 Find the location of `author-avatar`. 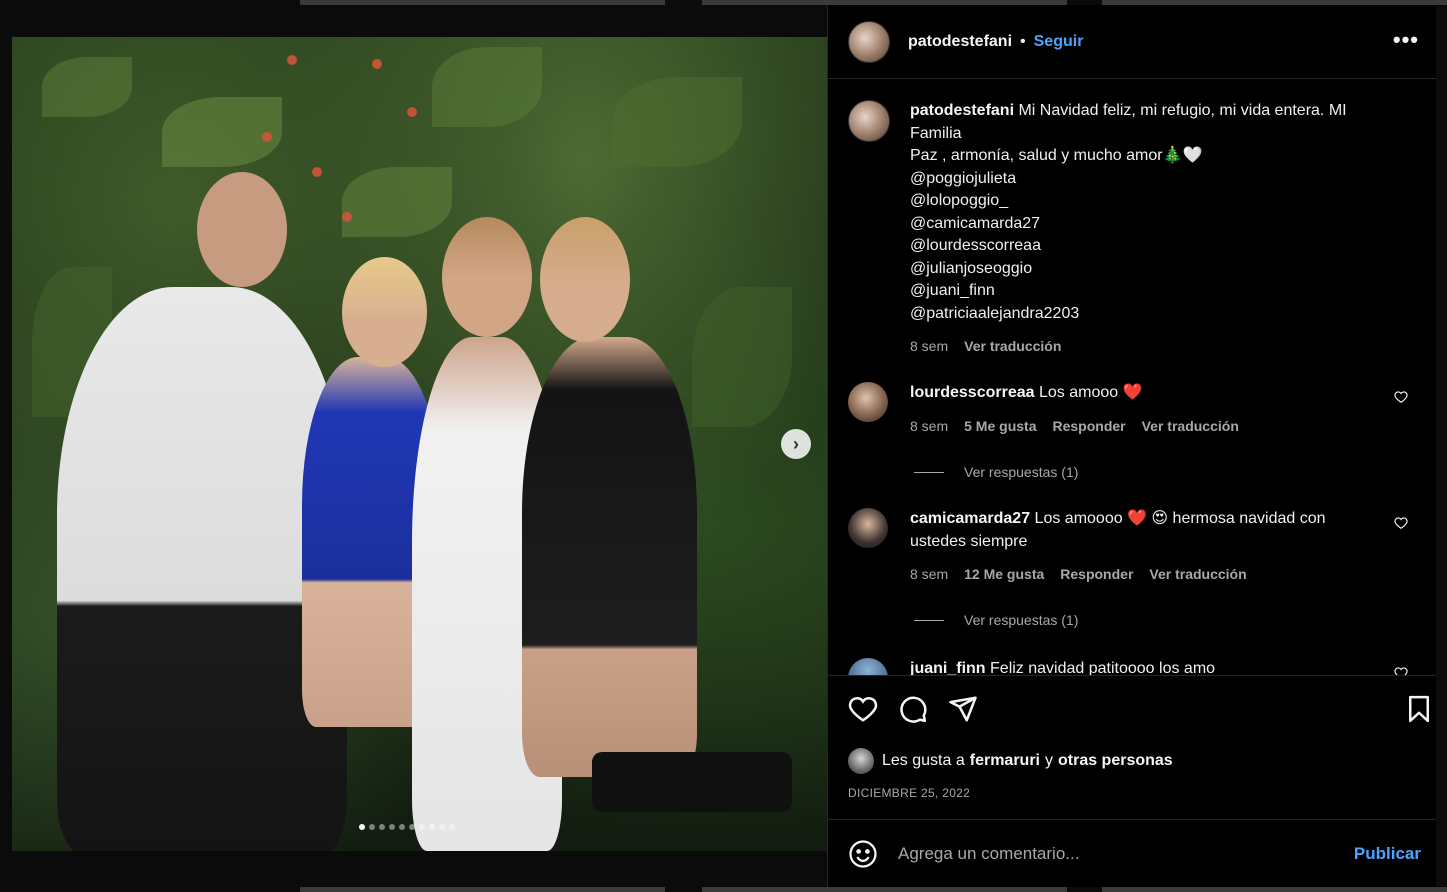

author-avatar is located at coordinates (869, 41).